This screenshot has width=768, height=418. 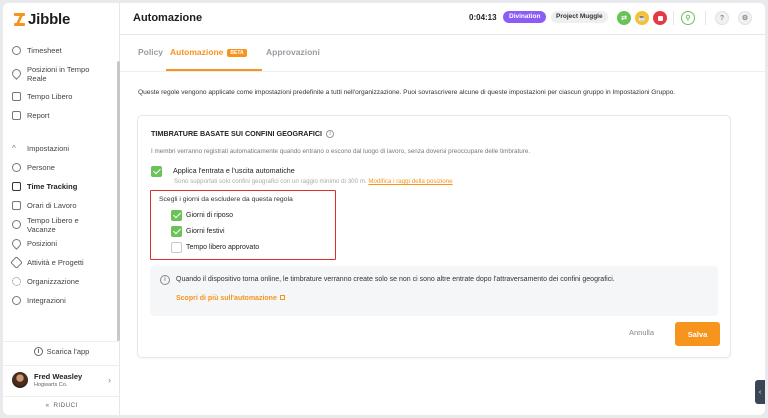 What do you see at coordinates (237, 53) in the screenshot?
I see `beta-badge: BETA` at bounding box center [237, 53].